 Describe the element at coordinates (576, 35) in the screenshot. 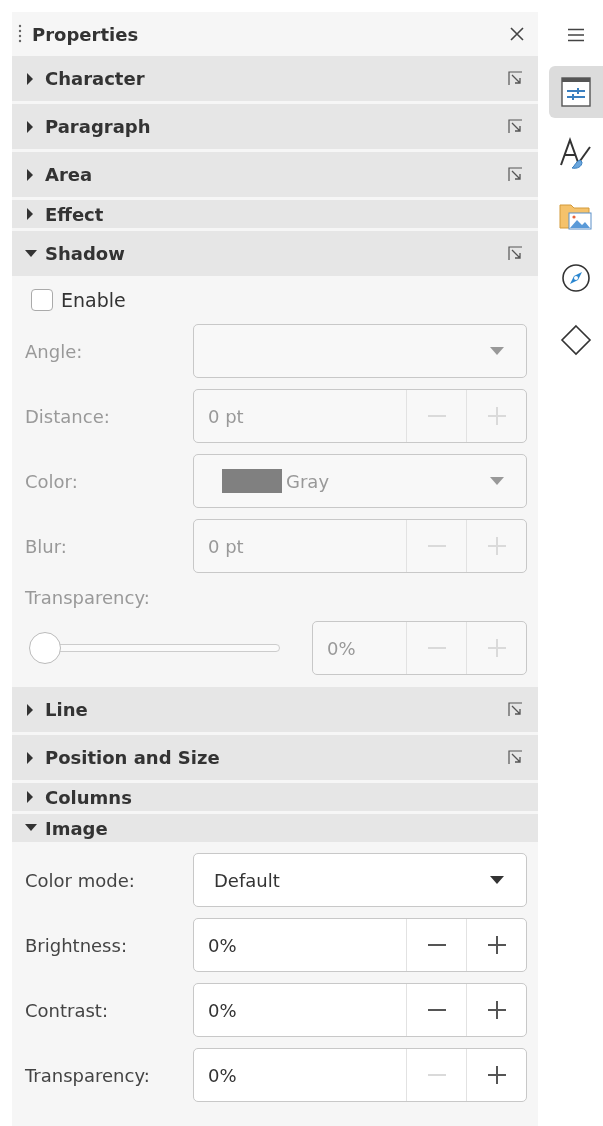

I see `menu-icon` at that location.